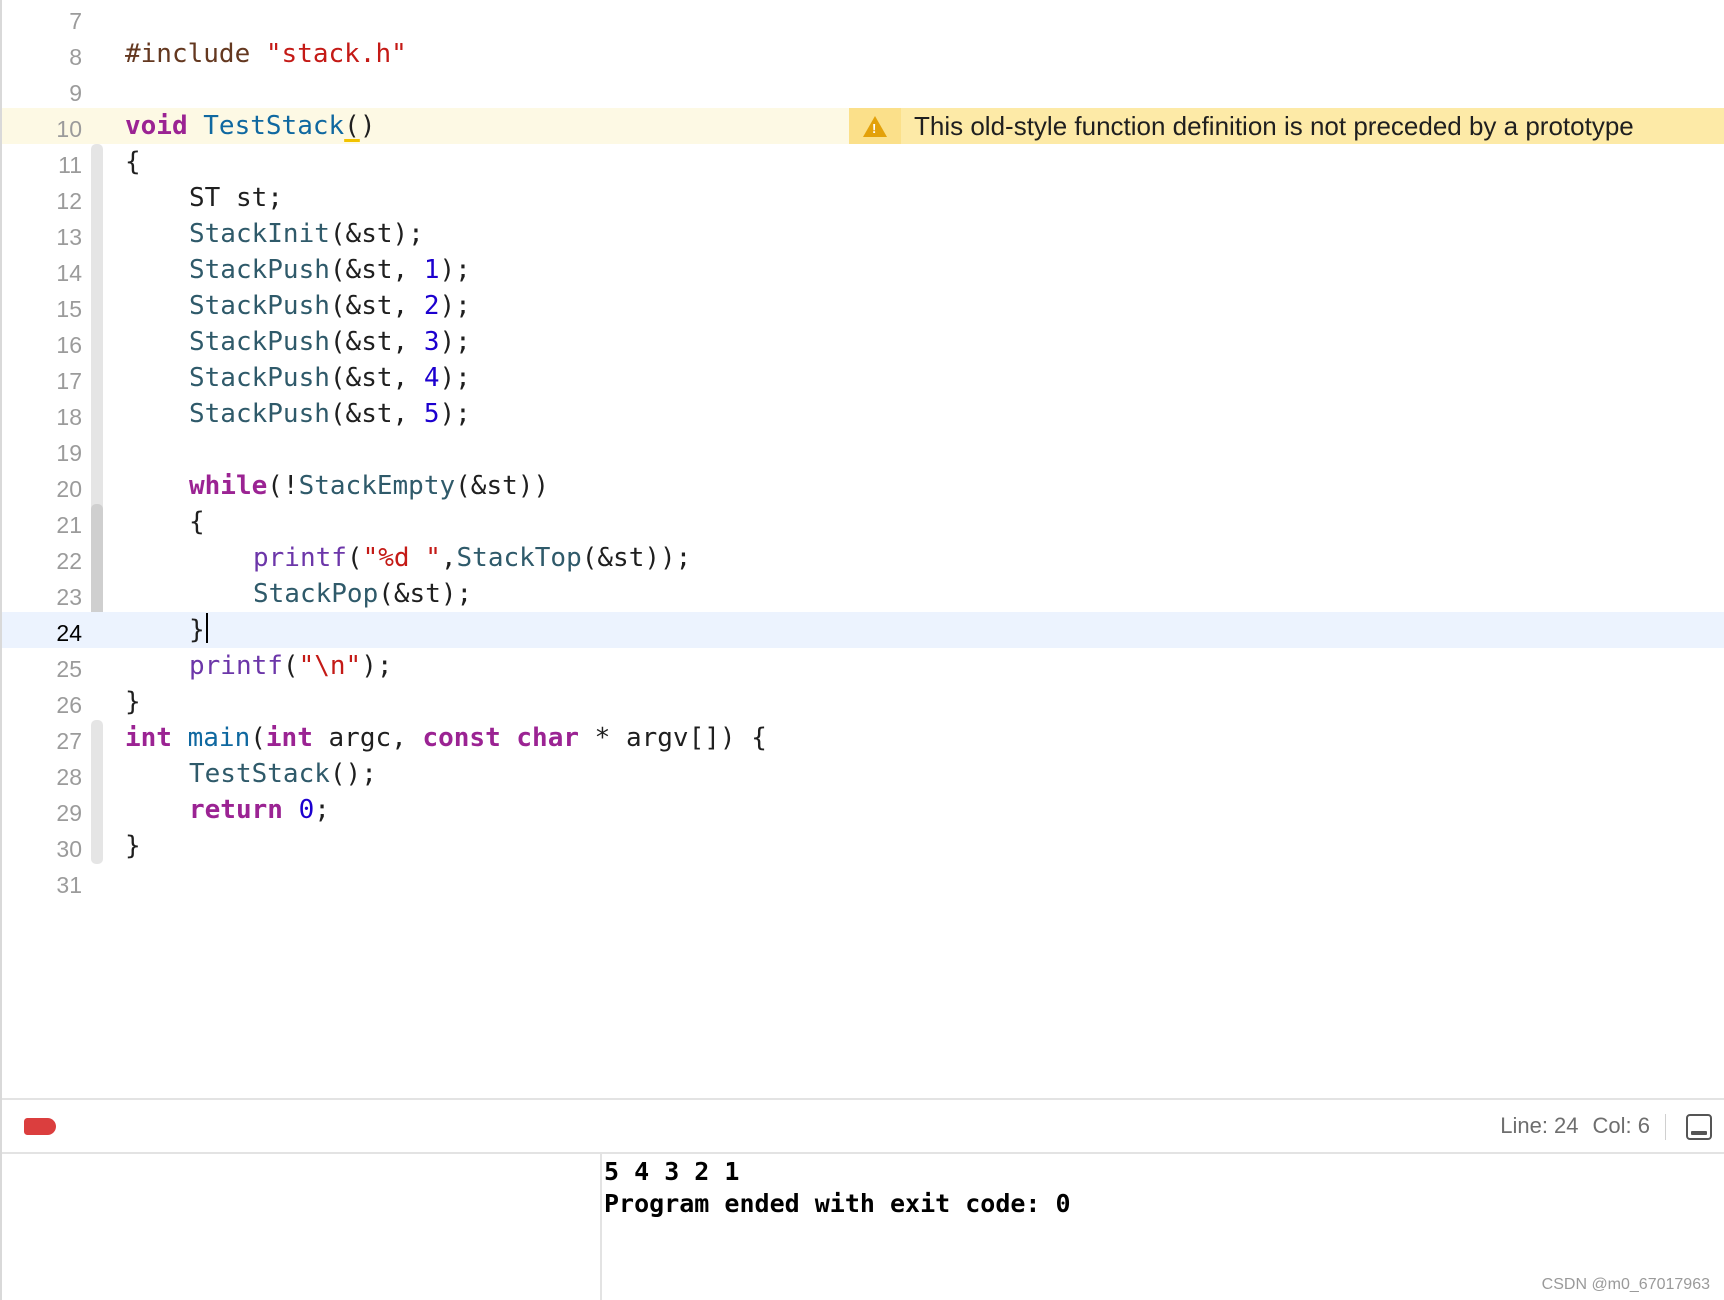 Image resolution: width=1724 pixels, height=1300 pixels. I want to click on line-number: 11, so click(42, 165).